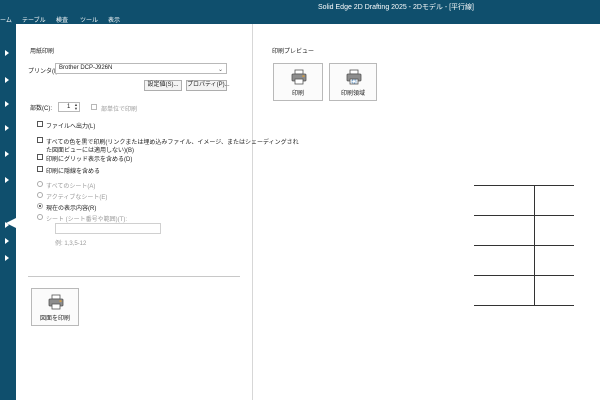  What do you see at coordinates (62, 19) in the screenshot?
I see `menu-inspect: 検査` at bounding box center [62, 19].